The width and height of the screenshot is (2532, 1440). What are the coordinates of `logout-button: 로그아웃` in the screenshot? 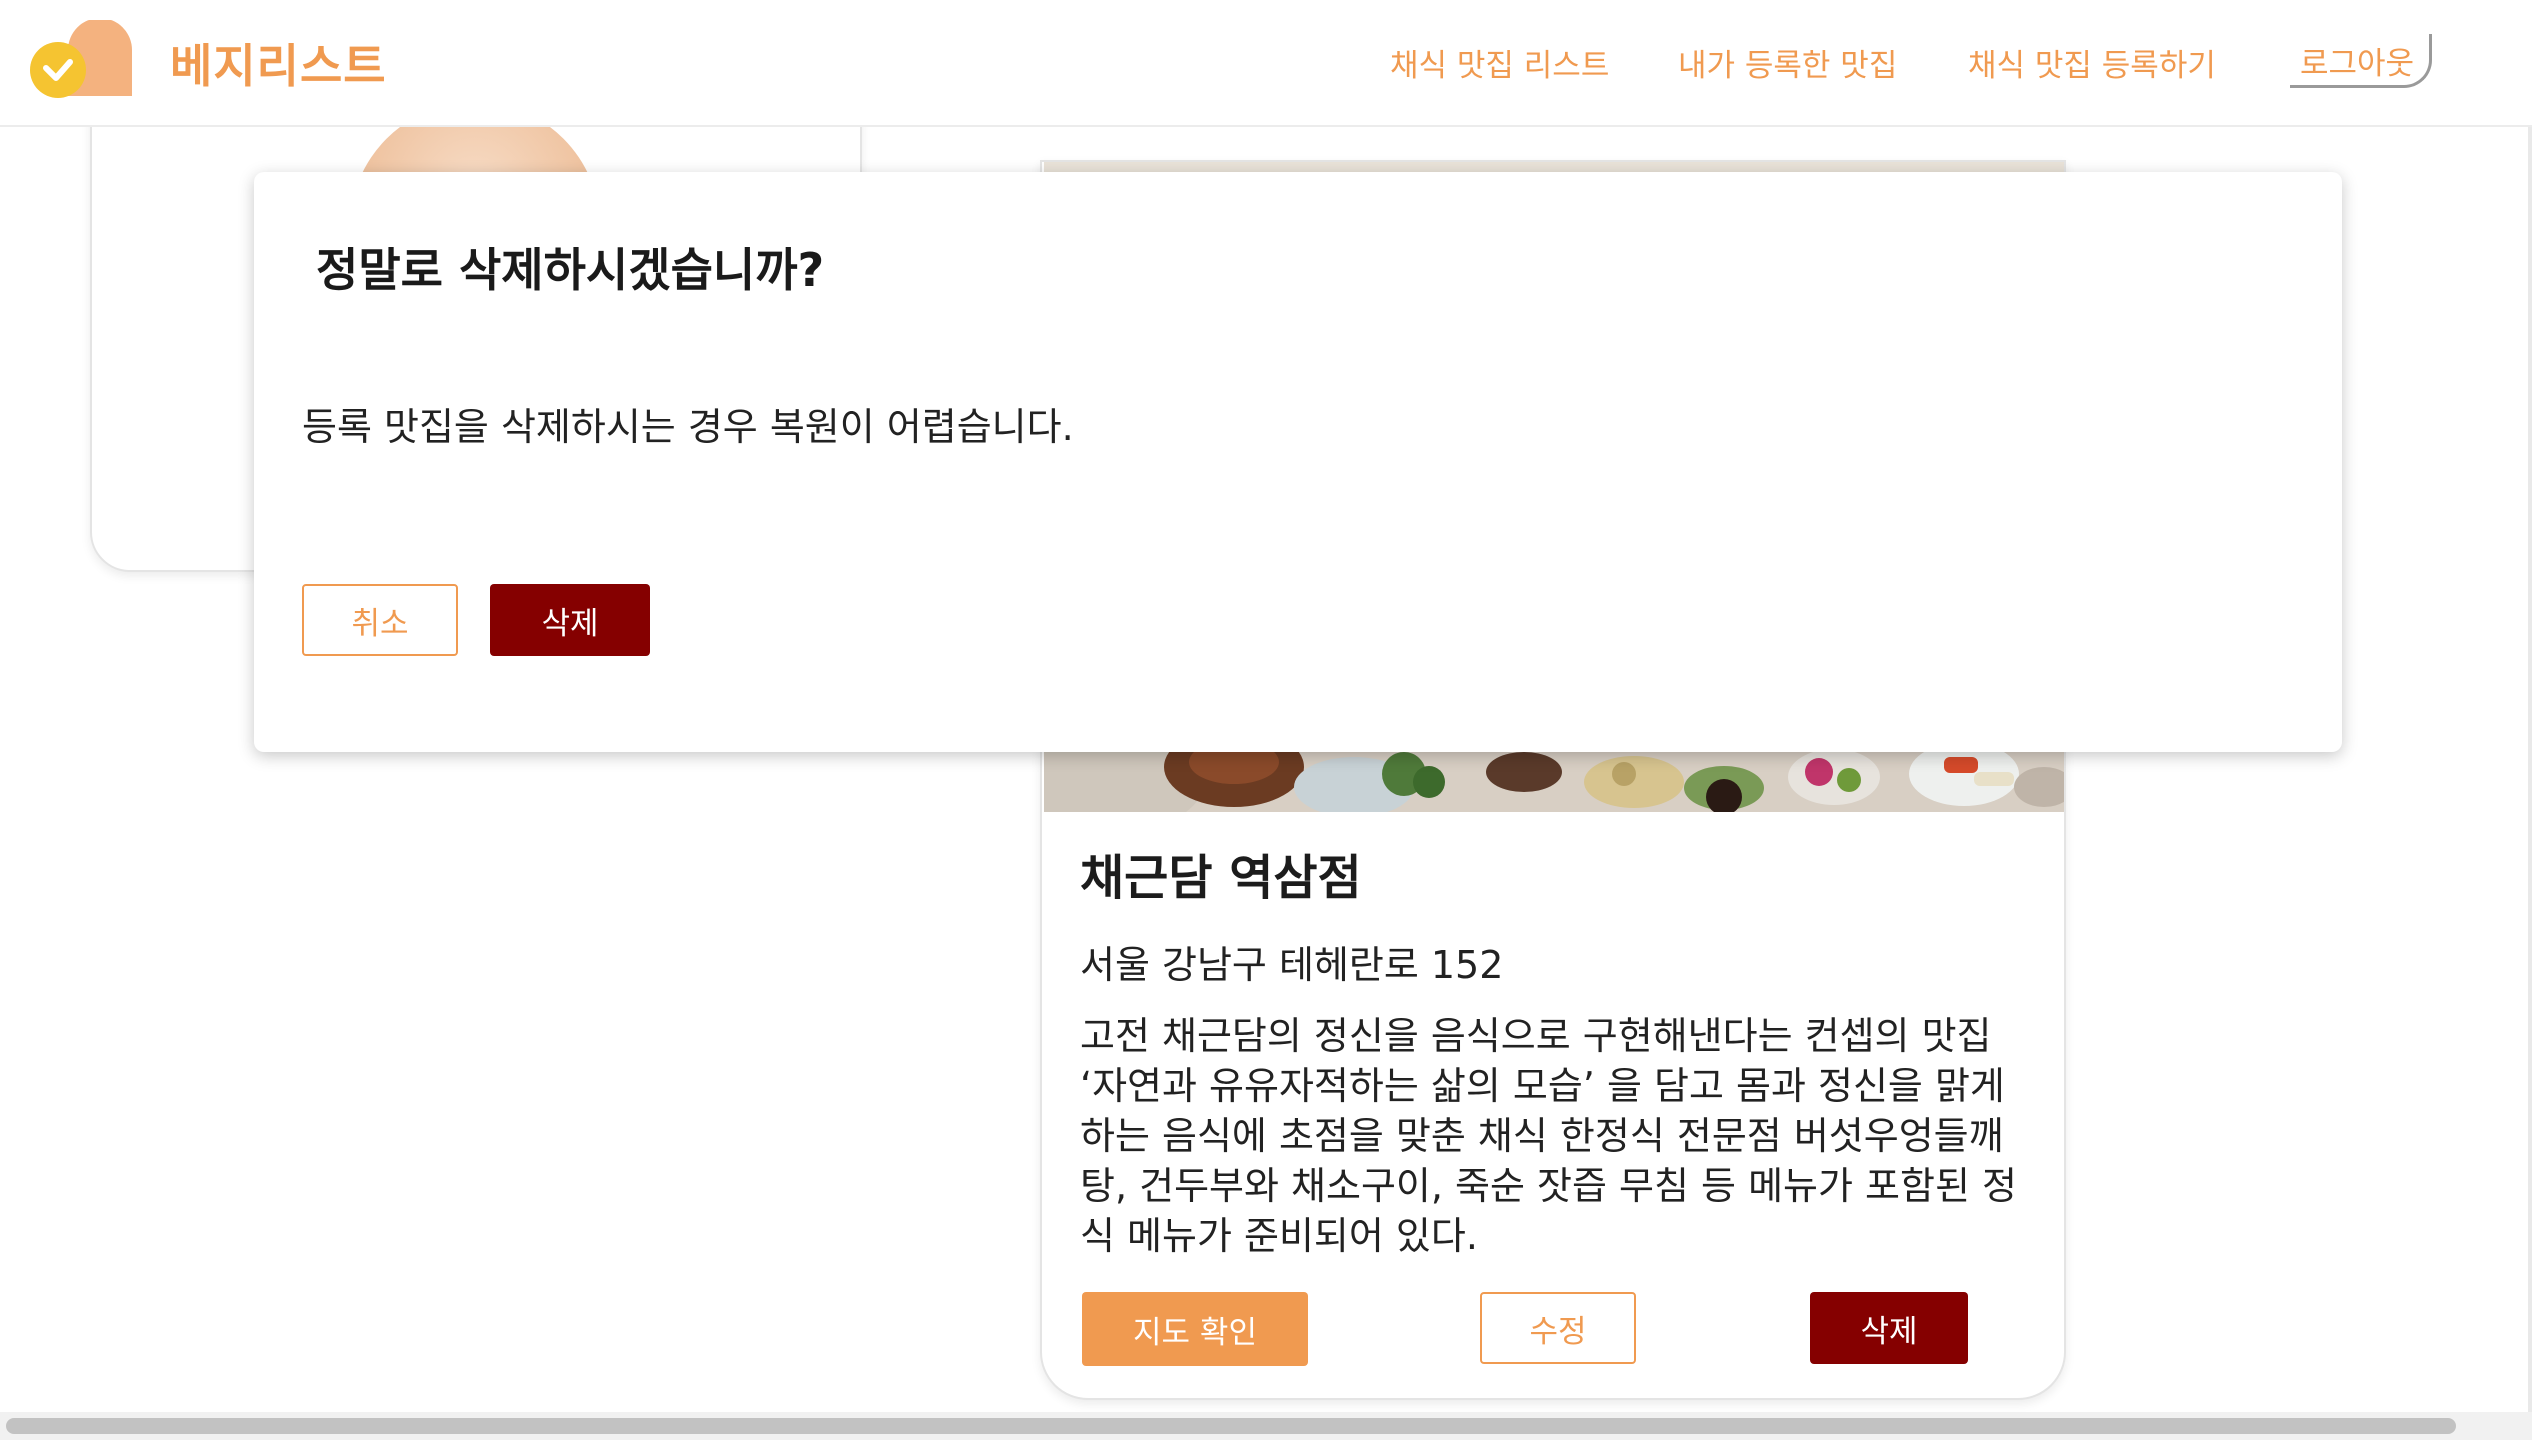 It's located at (2361, 61).